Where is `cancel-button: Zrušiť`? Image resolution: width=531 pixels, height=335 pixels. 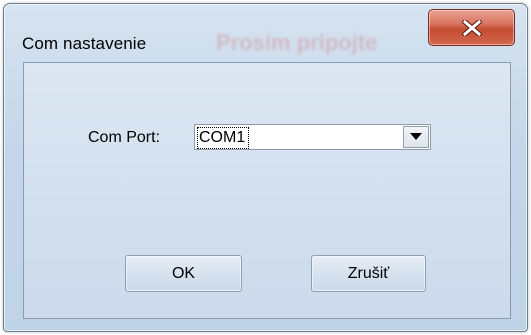 cancel-button: Zrušiť is located at coordinates (368, 273).